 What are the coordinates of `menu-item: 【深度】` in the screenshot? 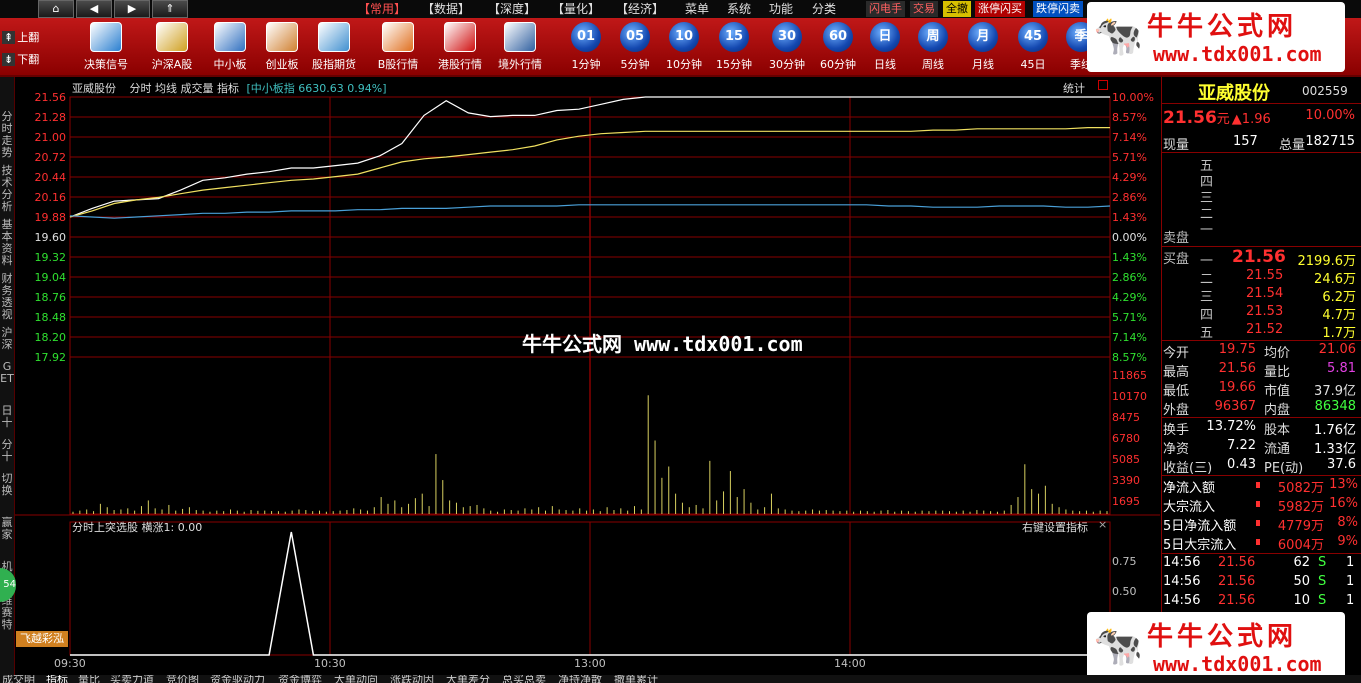 It's located at (512, 9).